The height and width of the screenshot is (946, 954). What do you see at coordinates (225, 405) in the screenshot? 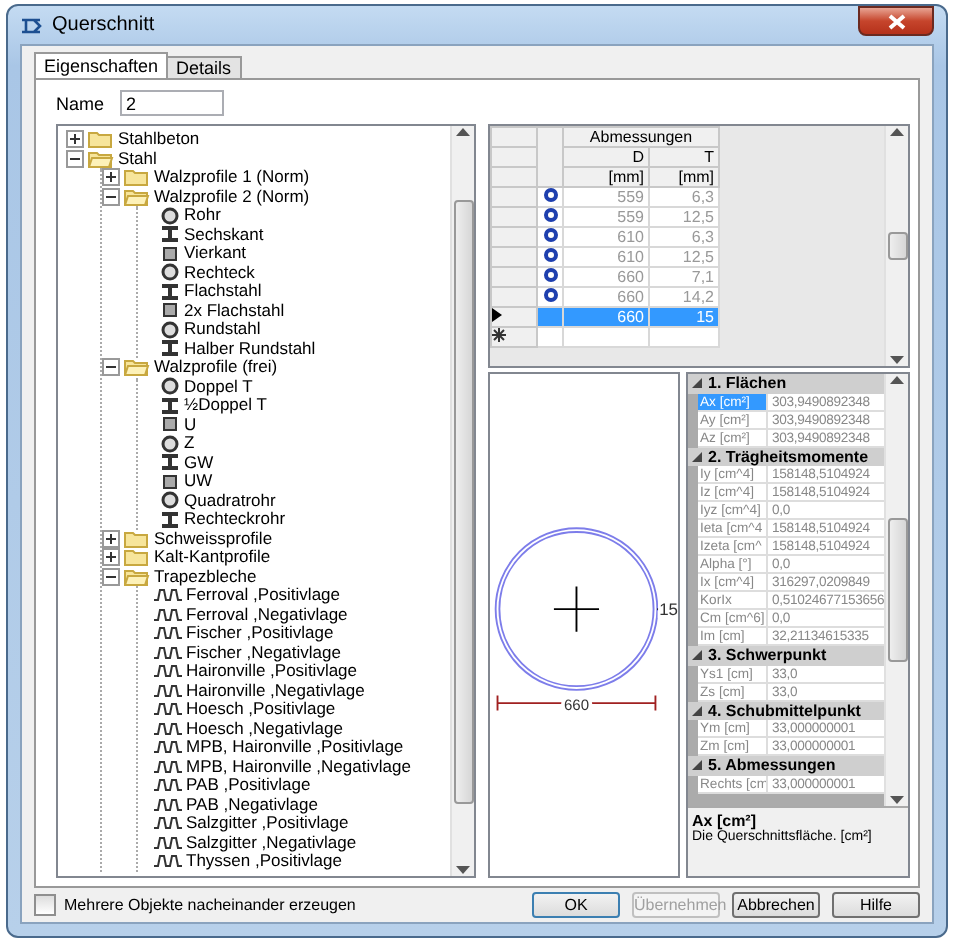
I see `tree-item: ½Doppel T` at bounding box center [225, 405].